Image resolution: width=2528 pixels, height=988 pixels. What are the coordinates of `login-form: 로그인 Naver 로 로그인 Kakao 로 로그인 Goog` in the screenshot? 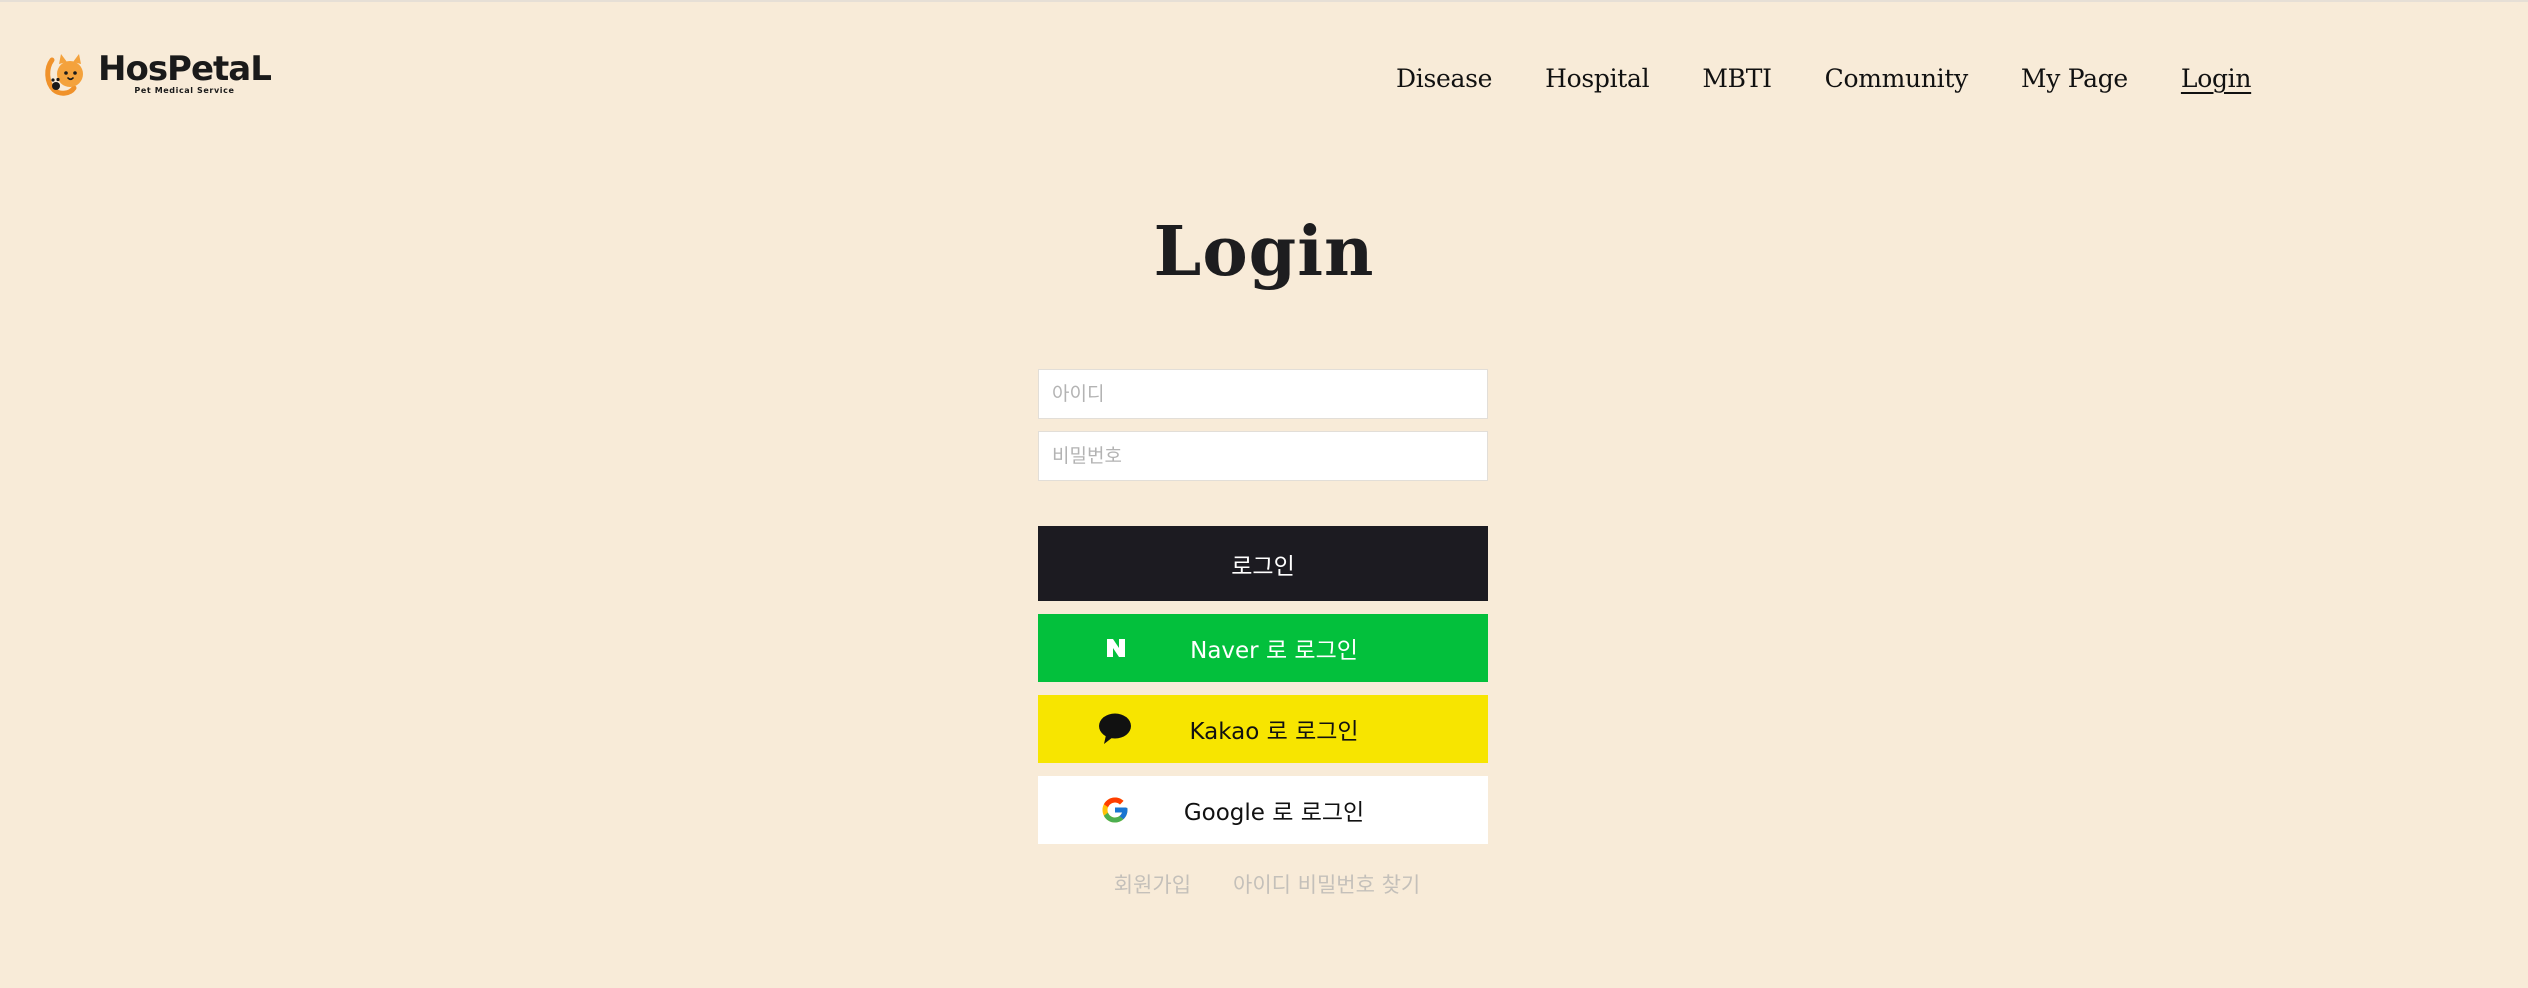 It's located at (1263, 634).